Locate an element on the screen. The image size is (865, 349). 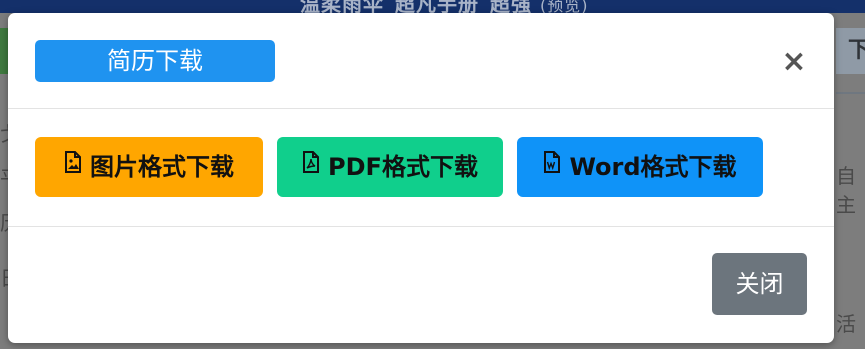
file-pdf-icon is located at coordinates (311, 165).